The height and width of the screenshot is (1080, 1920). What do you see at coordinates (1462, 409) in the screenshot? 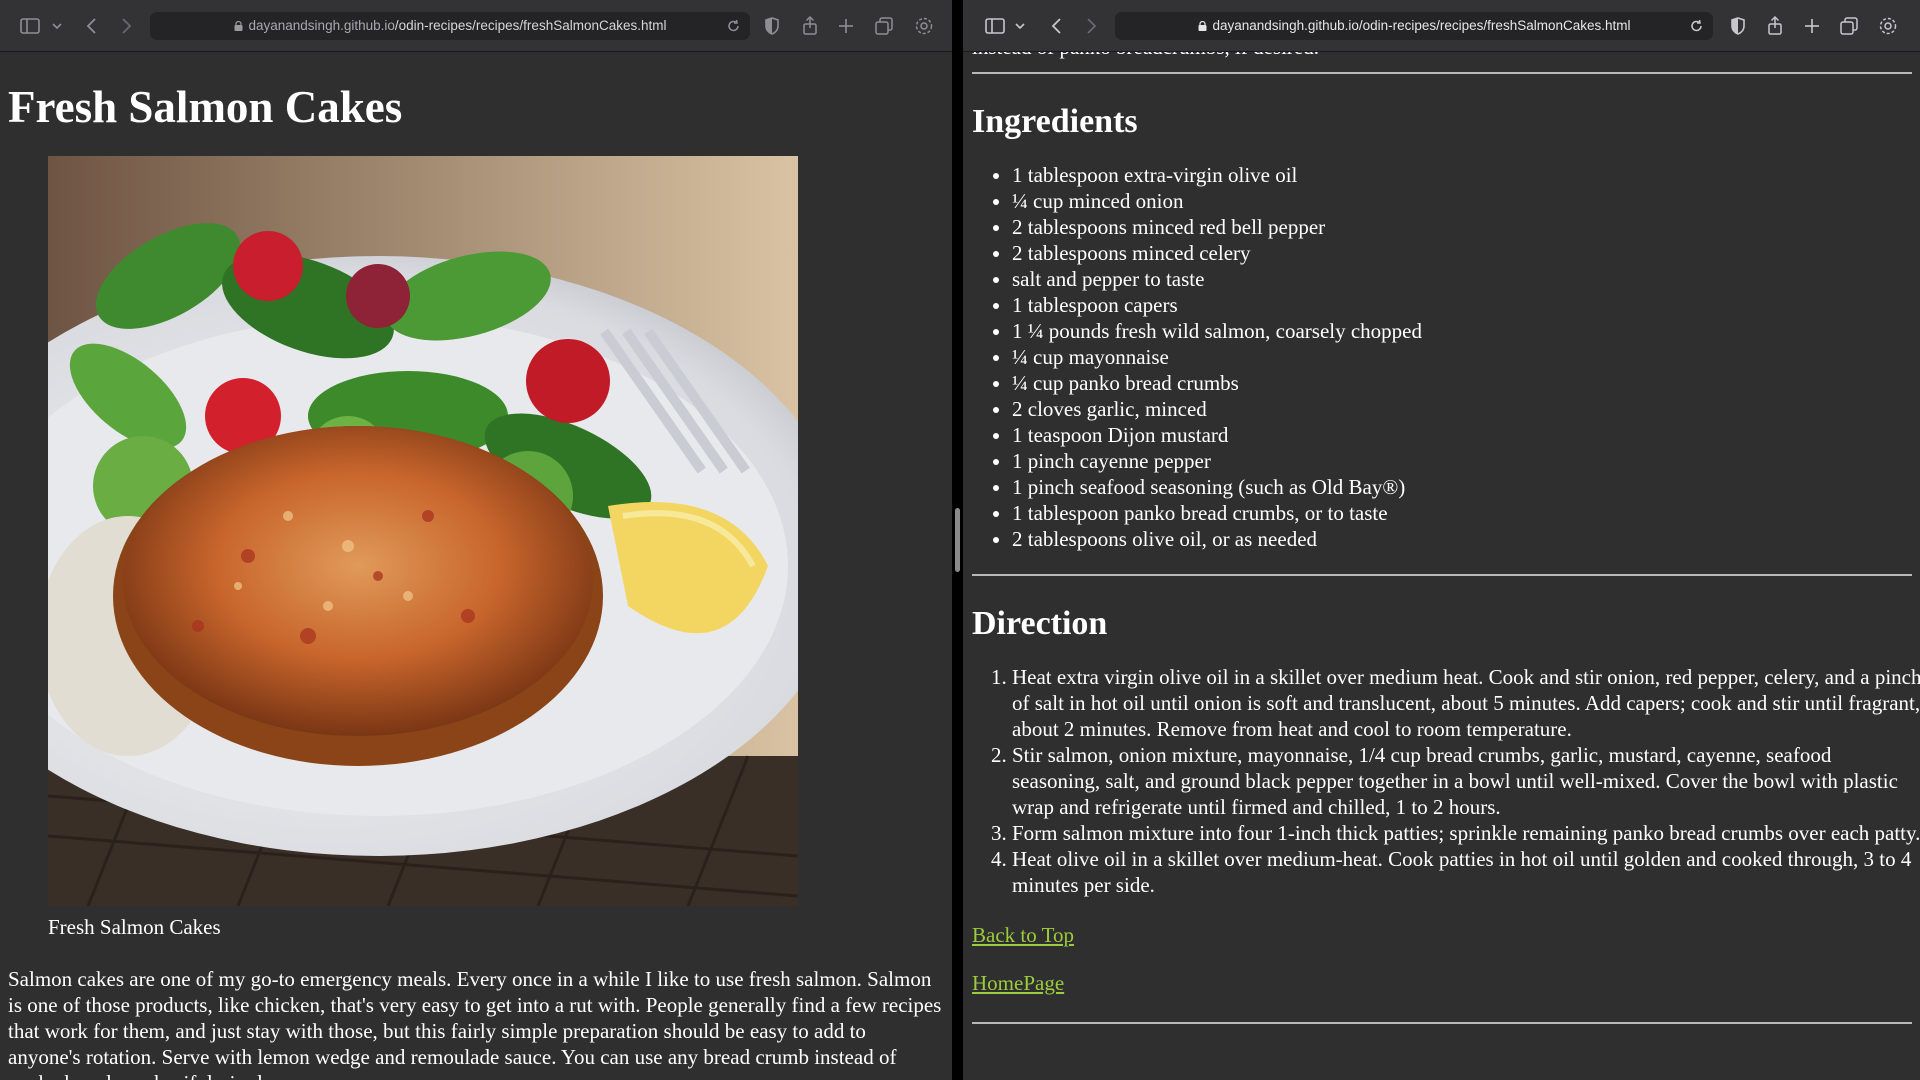
I see `list-item: 2 cloves garlic, minced` at bounding box center [1462, 409].